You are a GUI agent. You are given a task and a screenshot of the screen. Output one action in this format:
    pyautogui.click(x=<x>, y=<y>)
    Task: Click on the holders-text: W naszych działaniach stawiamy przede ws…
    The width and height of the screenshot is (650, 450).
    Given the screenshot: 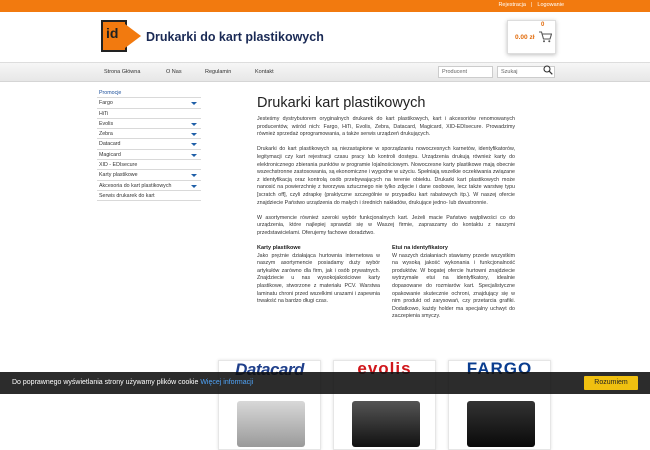 What is the action you would take?
    pyautogui.click(x=453, y=286)
    